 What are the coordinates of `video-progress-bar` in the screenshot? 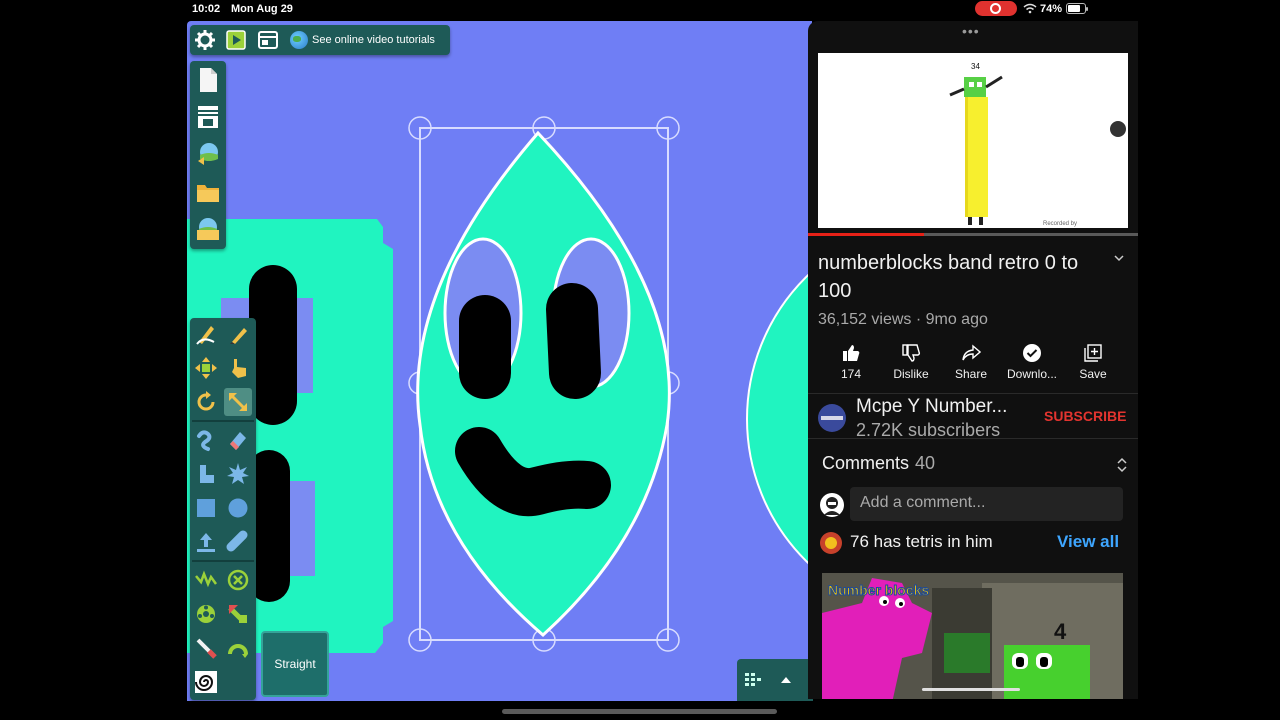 It's located at (973, 234).